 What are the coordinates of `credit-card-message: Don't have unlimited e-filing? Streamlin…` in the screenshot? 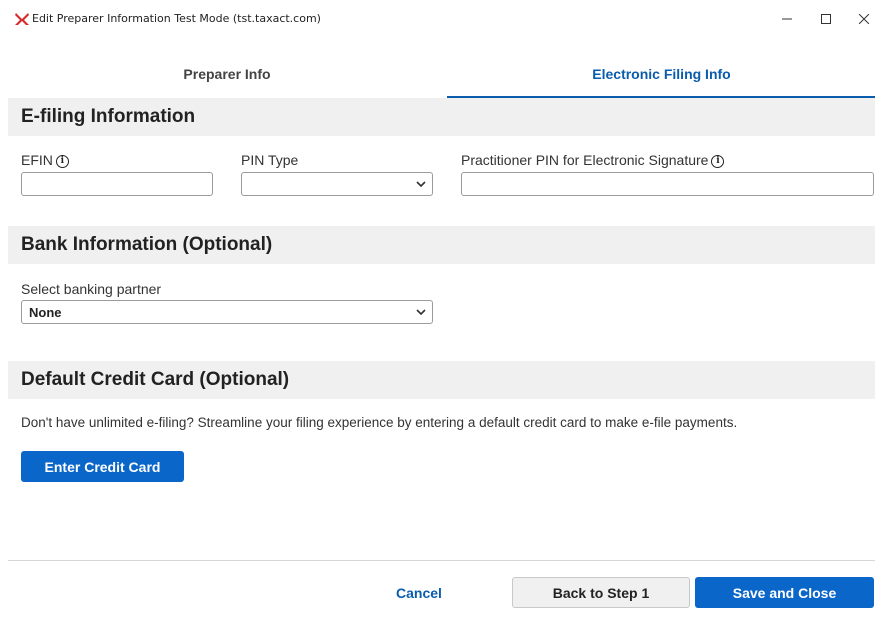 It's located at (379, 422).